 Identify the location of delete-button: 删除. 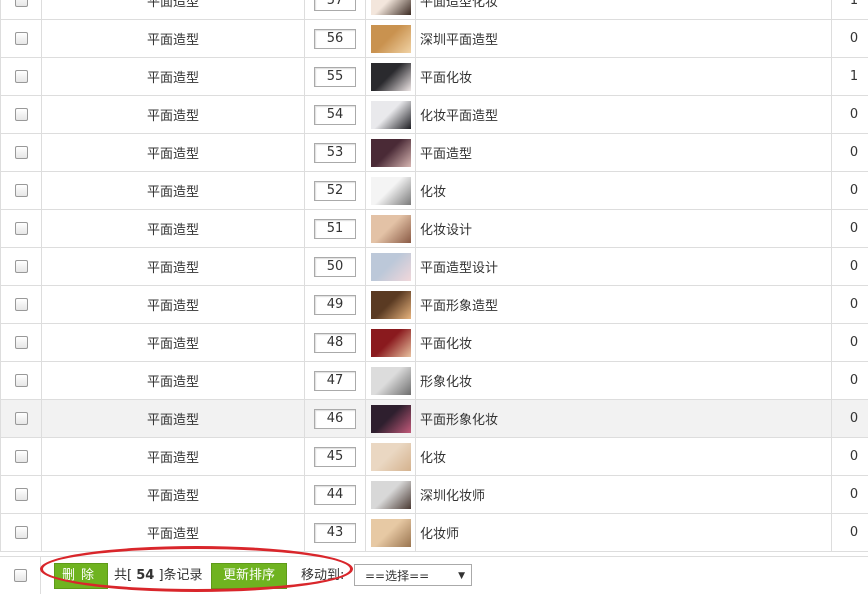
(81, 576).